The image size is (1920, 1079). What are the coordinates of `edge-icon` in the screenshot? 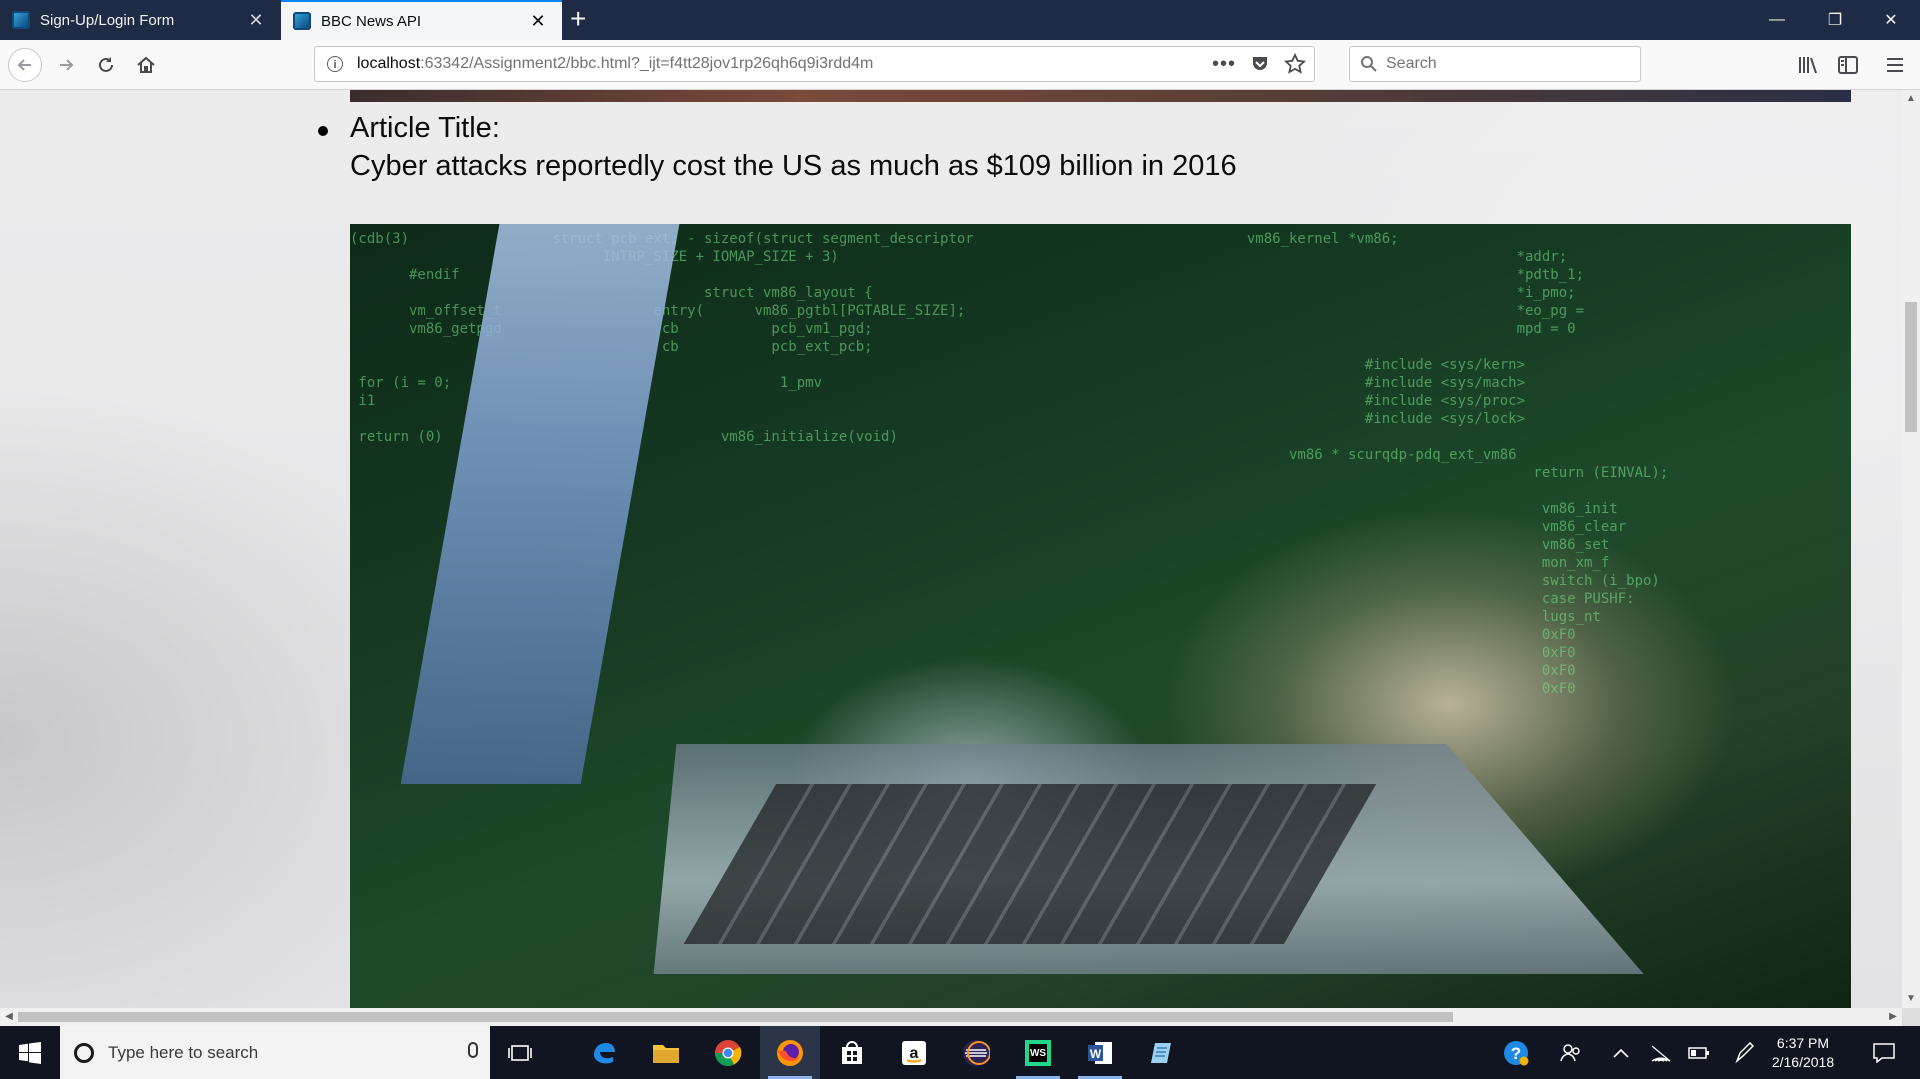 It's located at (604, 1052).